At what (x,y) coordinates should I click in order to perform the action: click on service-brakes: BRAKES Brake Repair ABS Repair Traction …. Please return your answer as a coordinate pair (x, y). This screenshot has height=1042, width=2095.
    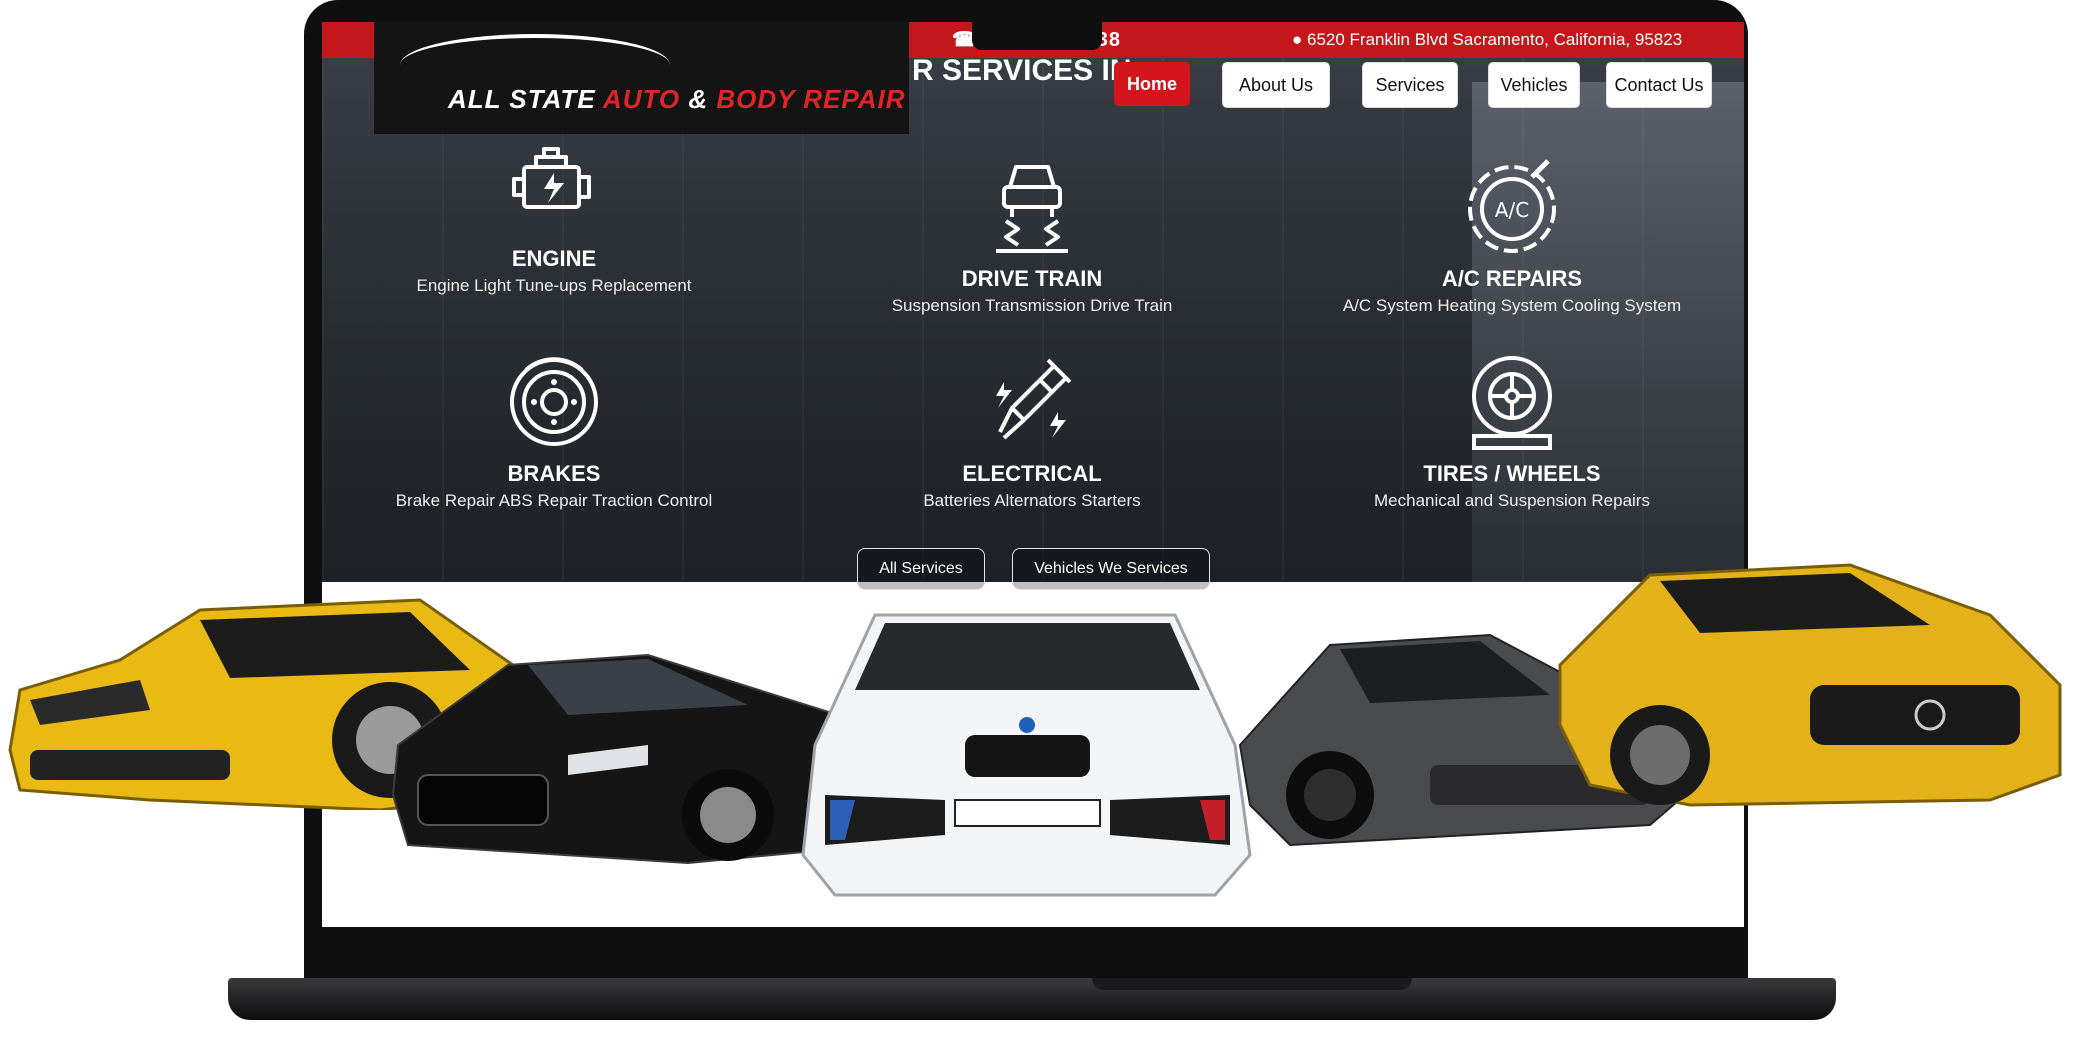
    Looking at the image, I should click on (554, 431).